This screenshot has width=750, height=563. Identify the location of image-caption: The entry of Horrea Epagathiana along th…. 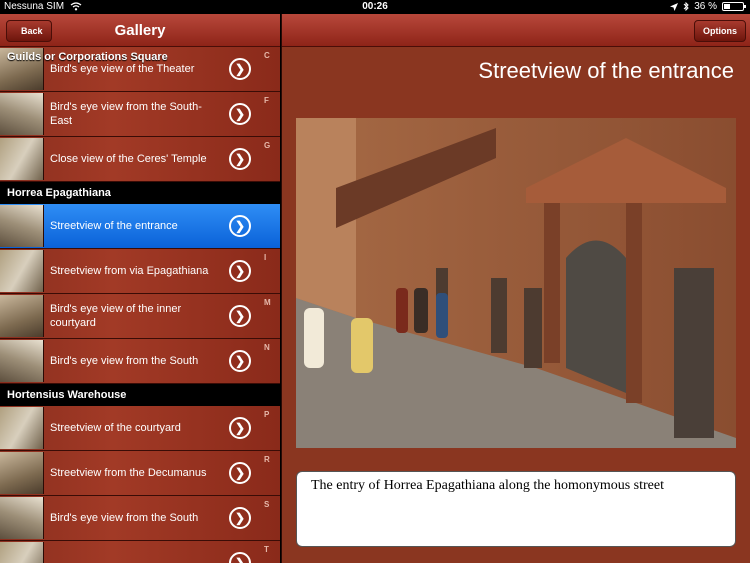
(516, 509).